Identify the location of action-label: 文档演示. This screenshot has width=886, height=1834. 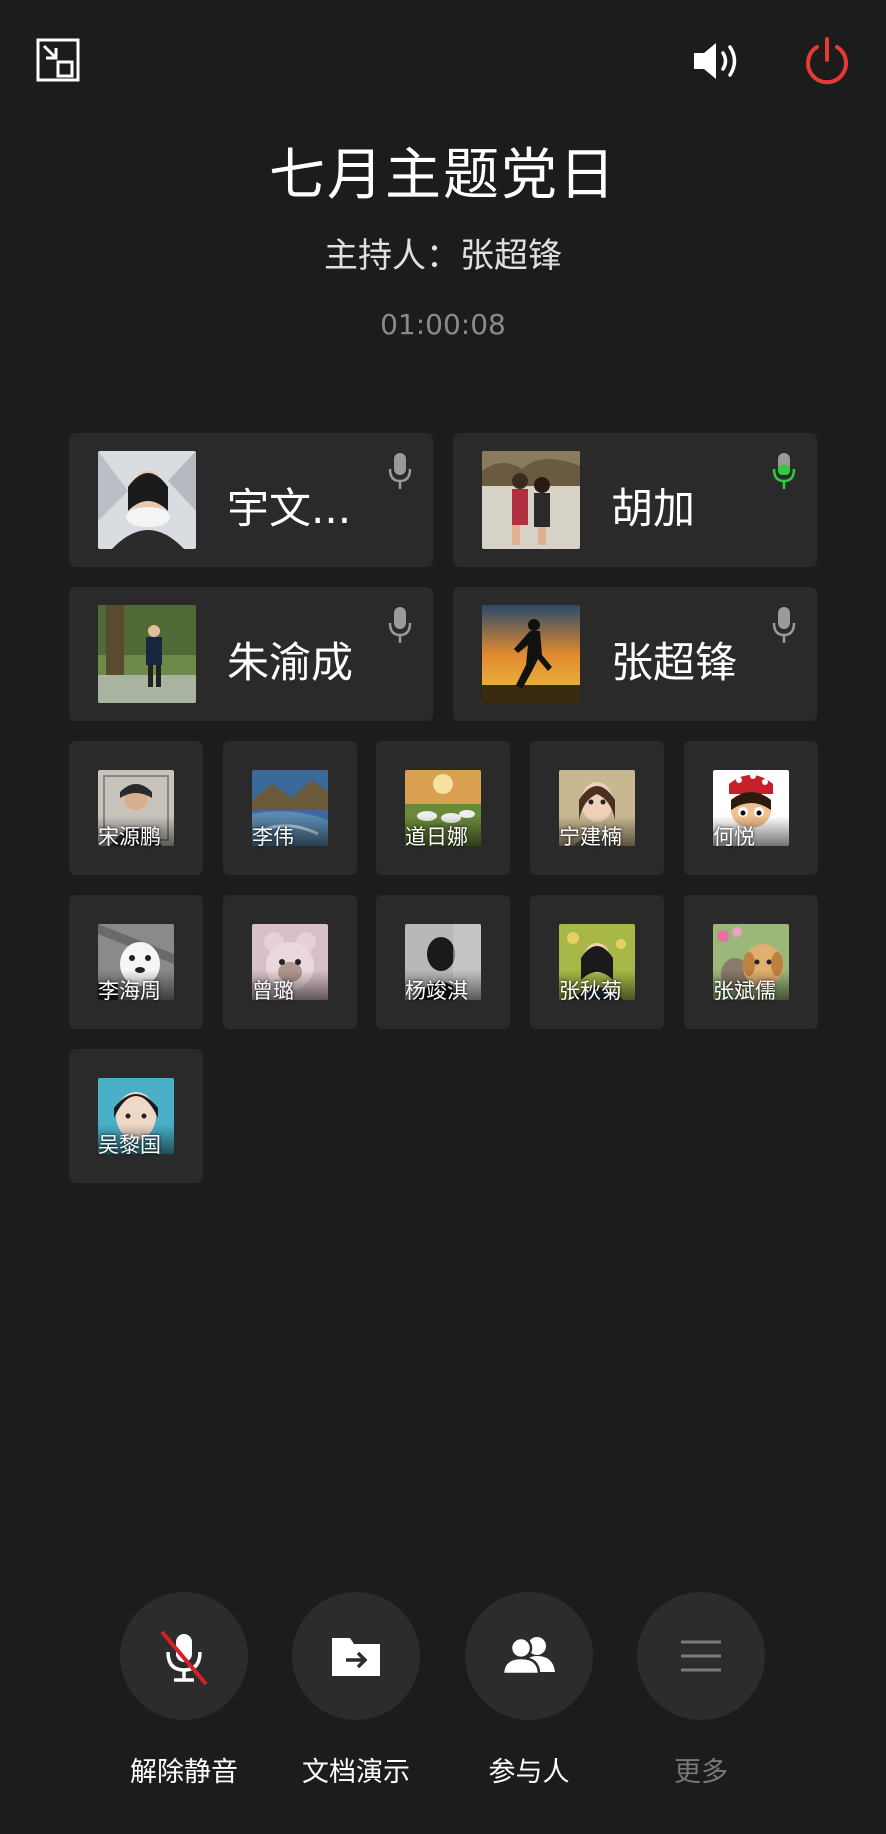
(356, 1772).